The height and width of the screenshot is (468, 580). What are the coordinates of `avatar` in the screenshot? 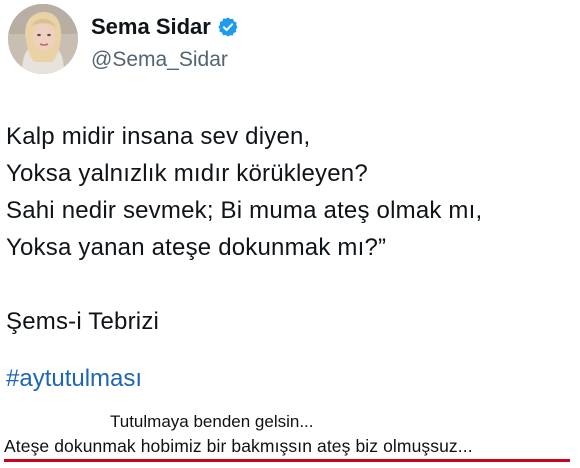 It's located at (43, 39).